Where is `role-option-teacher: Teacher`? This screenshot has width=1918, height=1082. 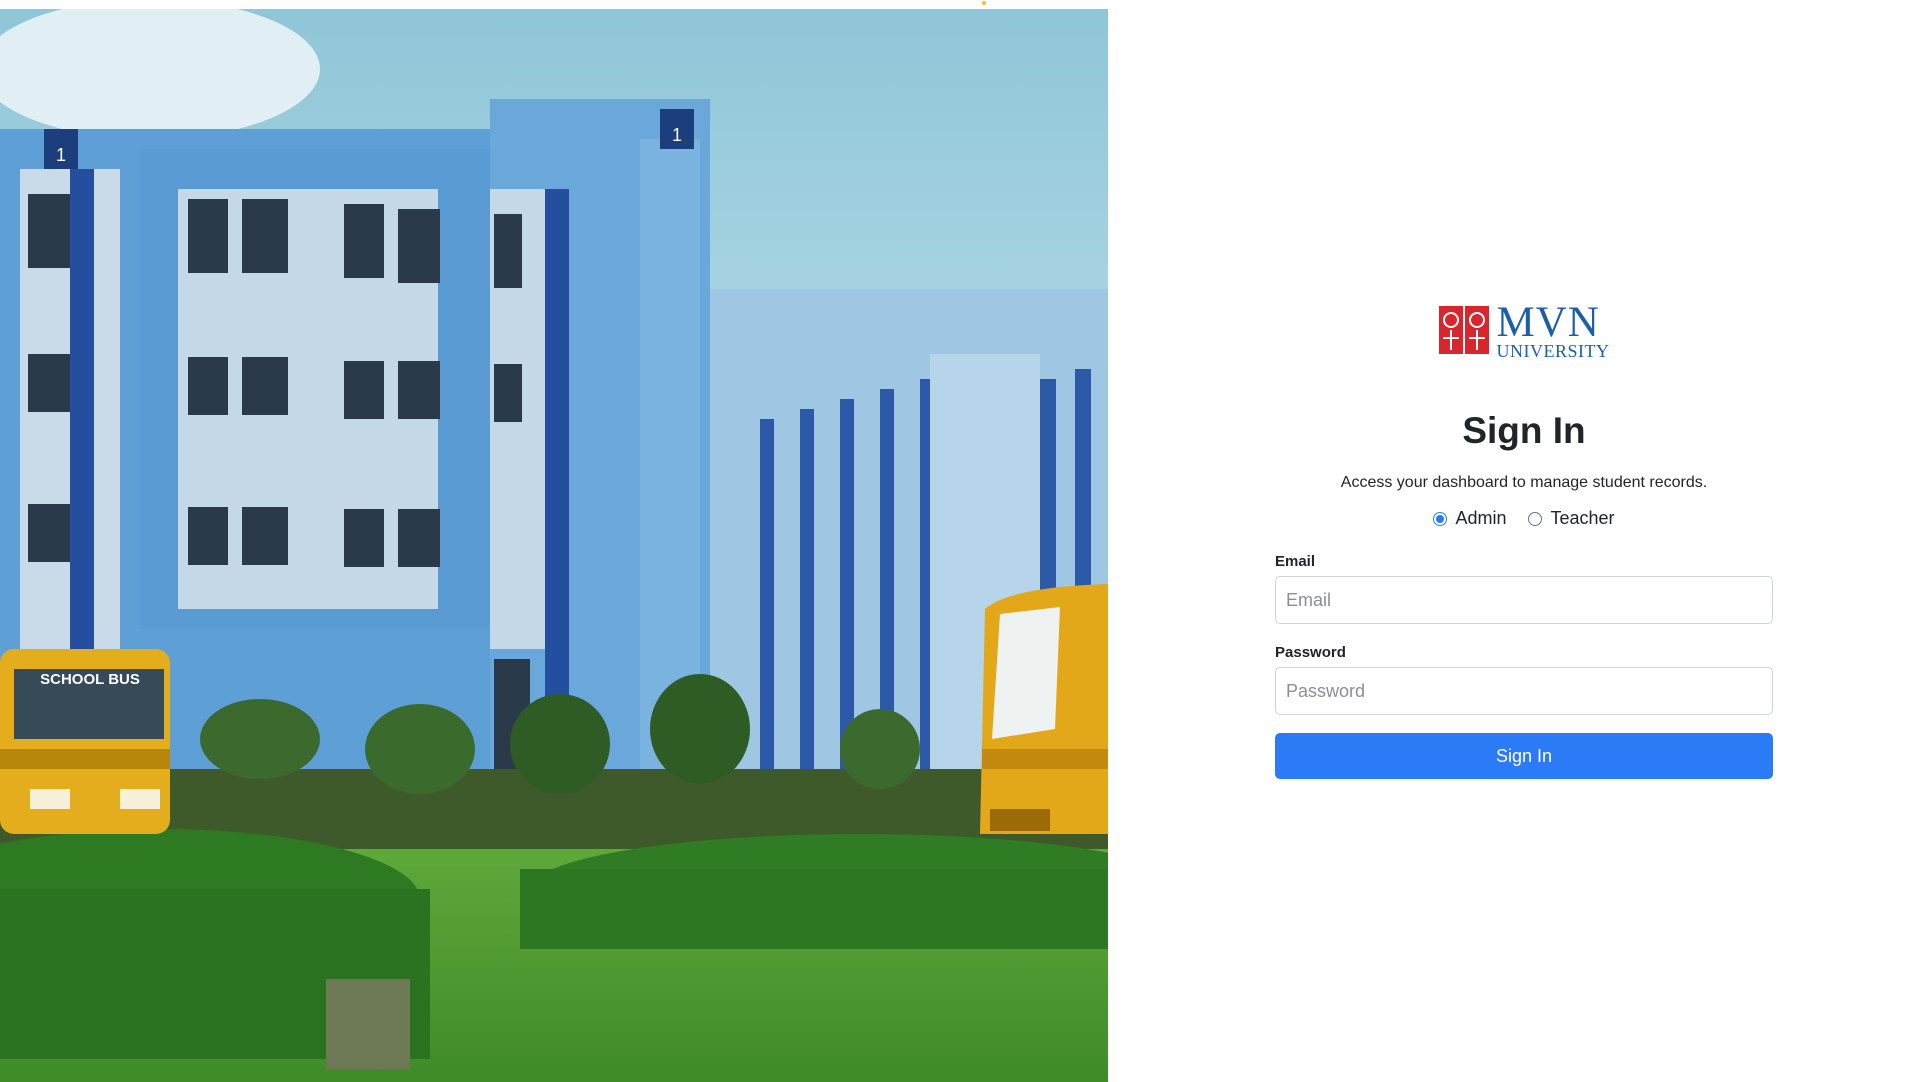 role-option-teacher: Teacher is located at coordinates (1571, 518).